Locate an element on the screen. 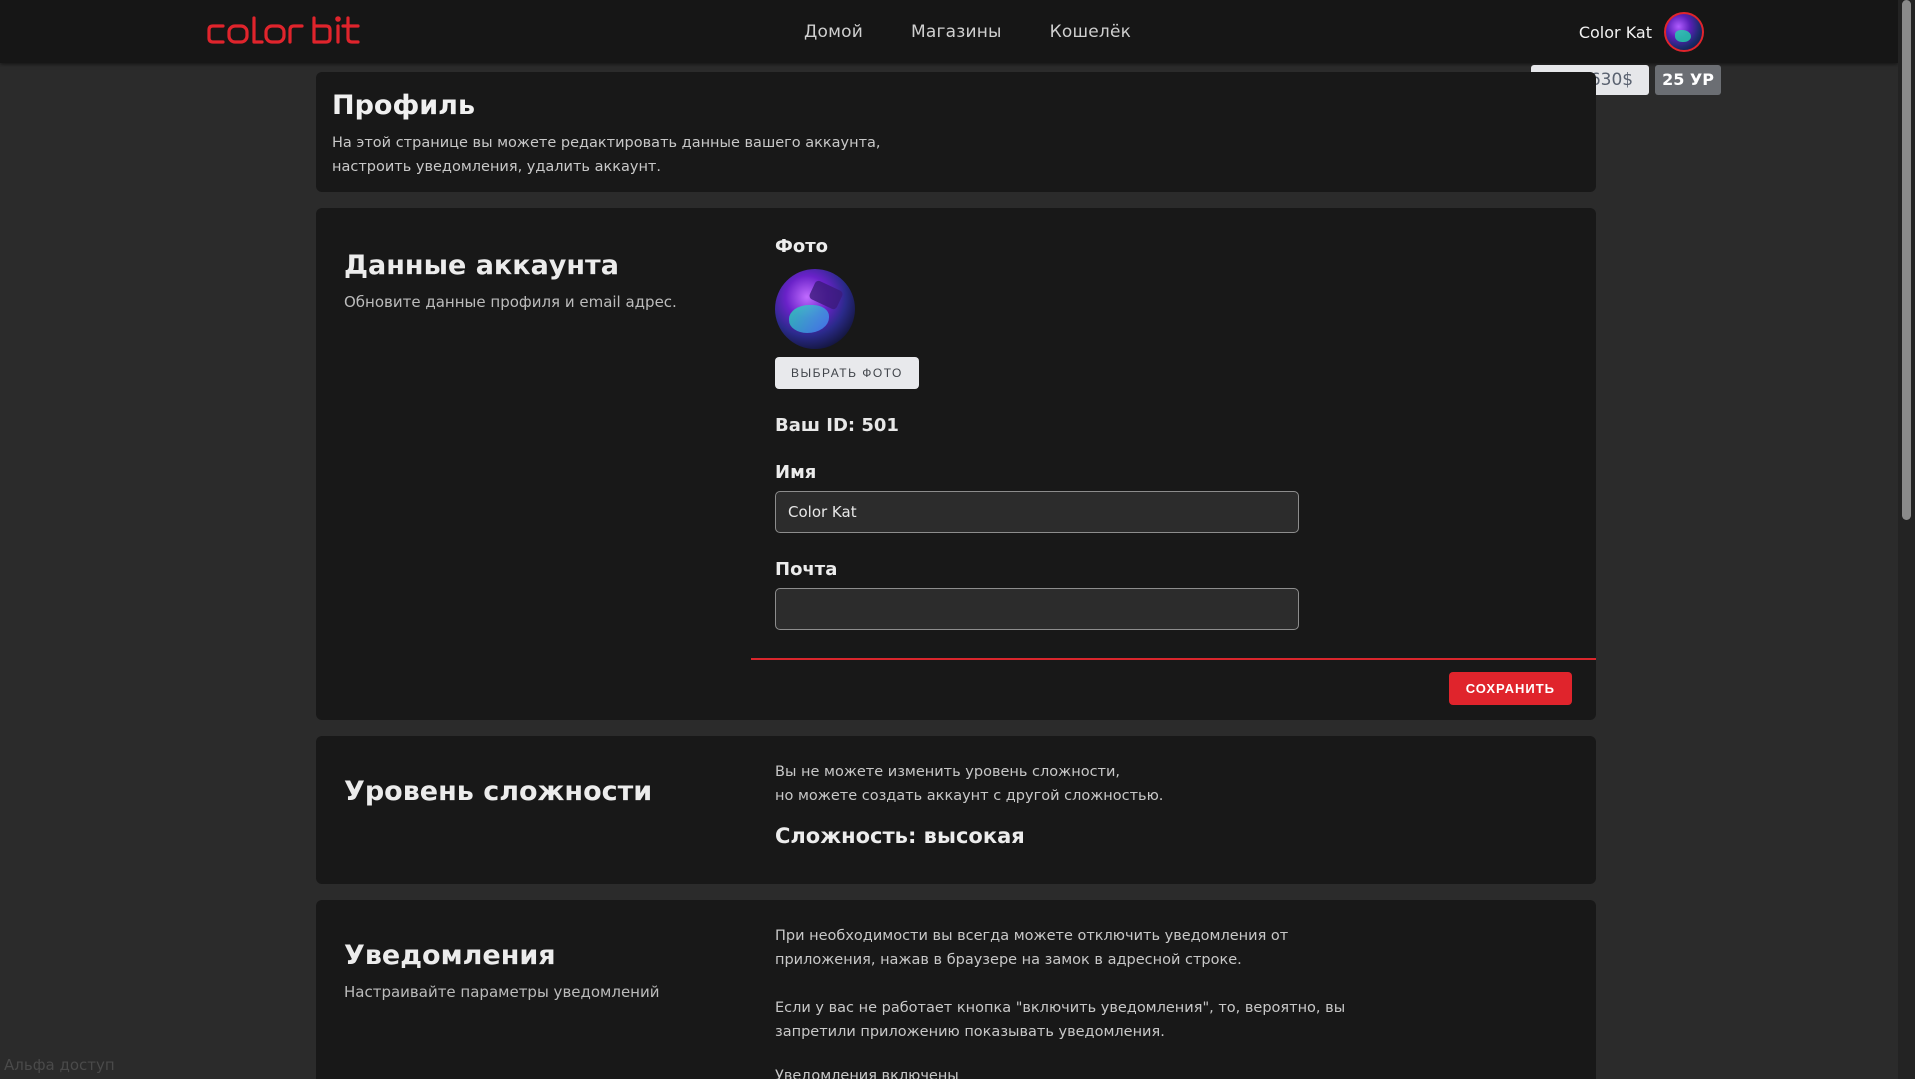 This screenshot has width=1915, height=1079. top-navbar: Домой Магазины Кошелёк Color Kat is located at coordinates (949, 31).